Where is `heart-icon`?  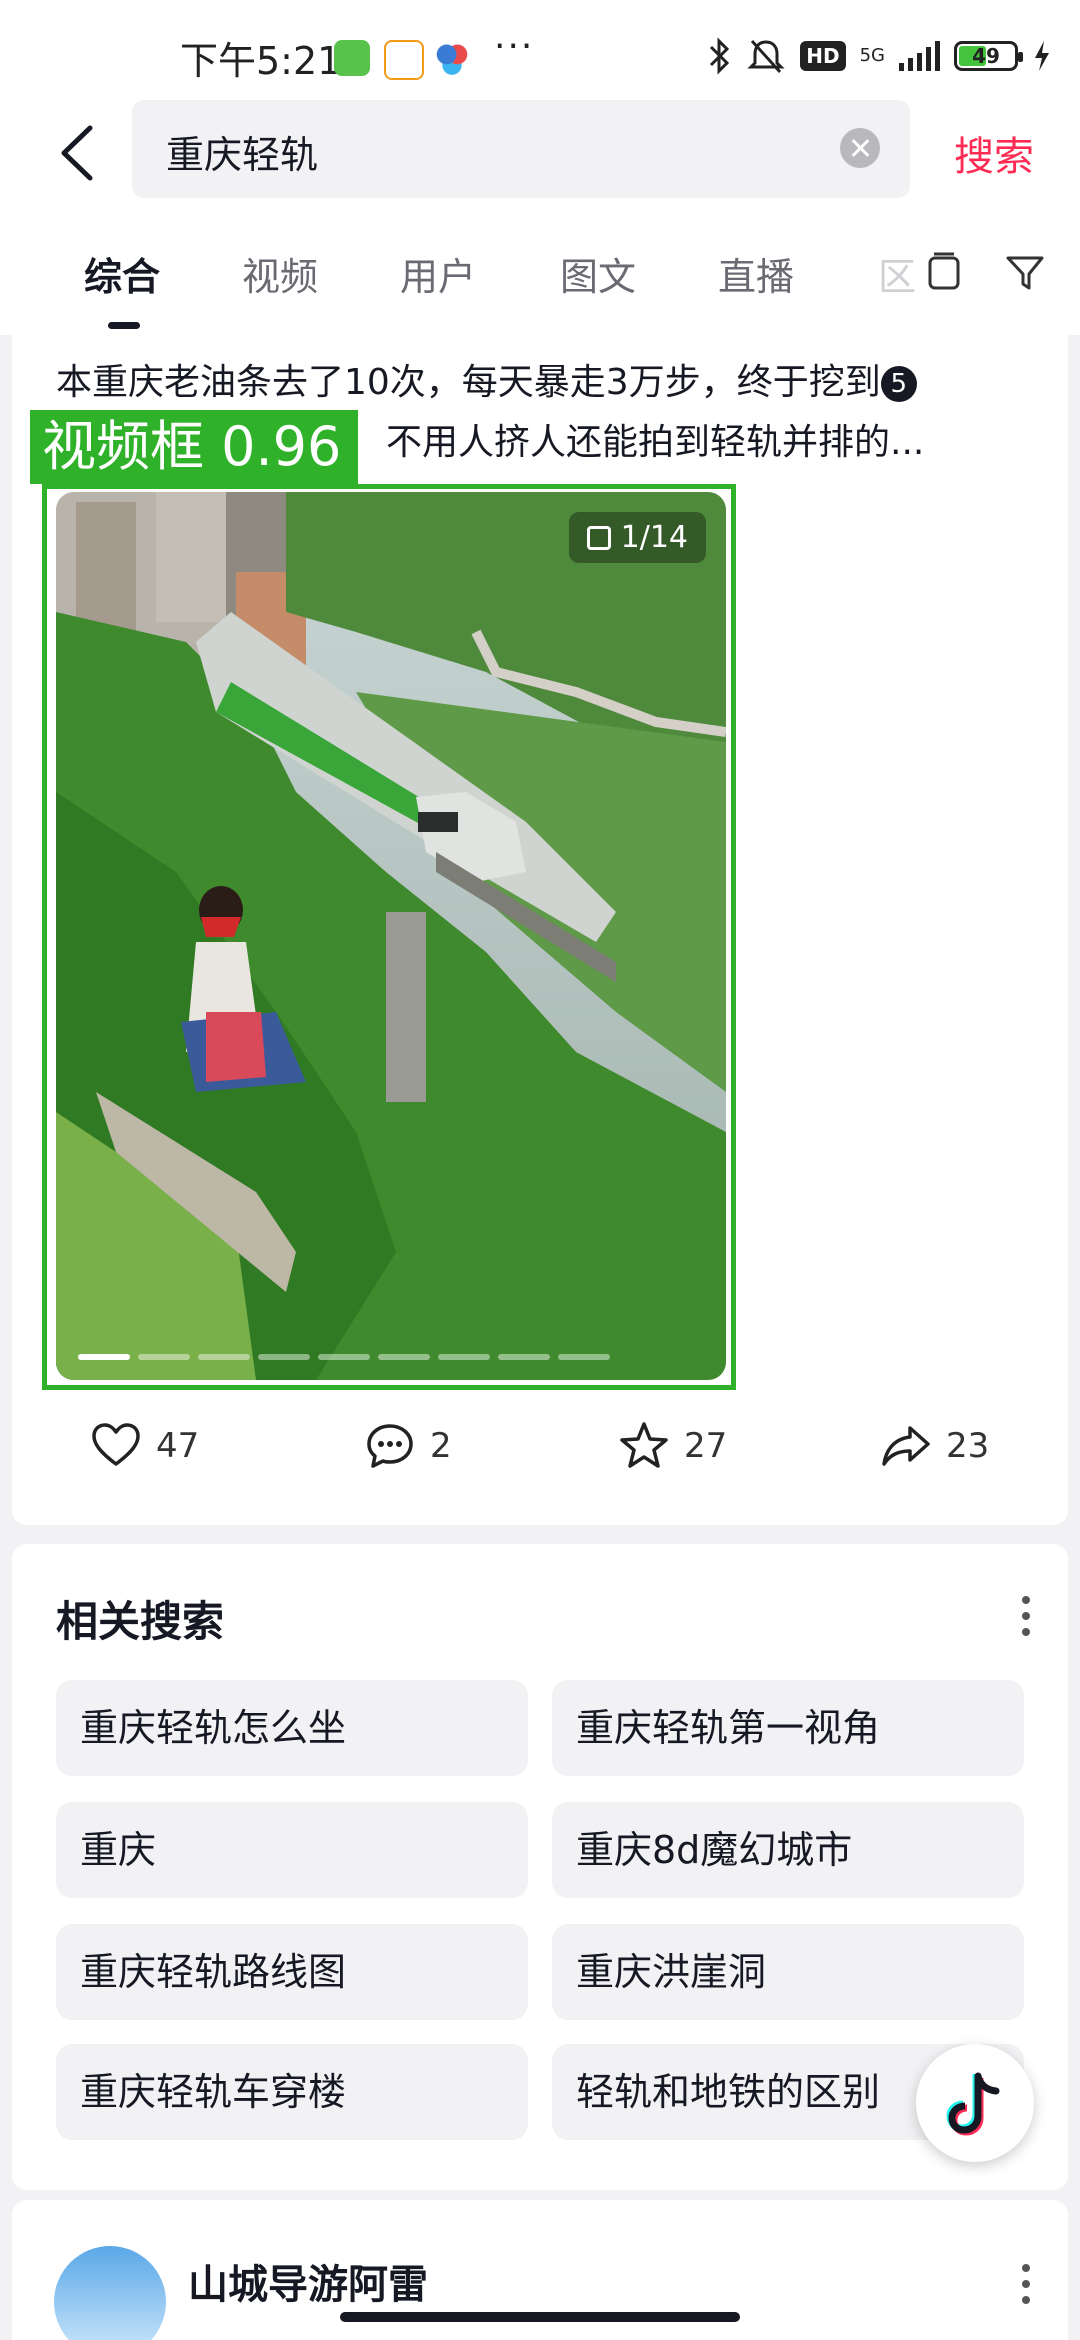
heart-icon is located at coordinates (116, 1444).